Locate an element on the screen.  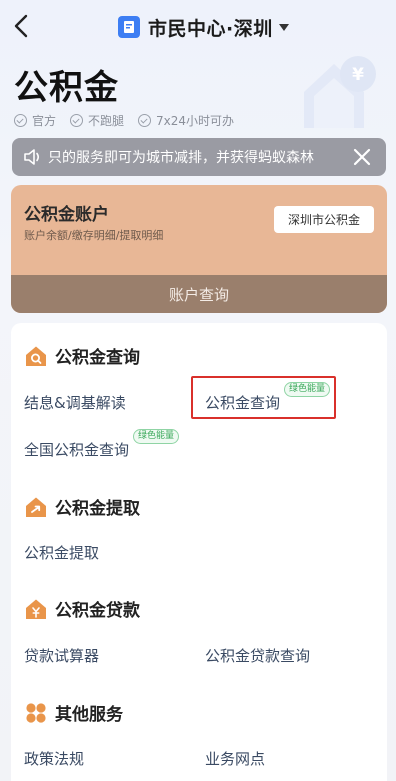
tag-no-visit: 不跑腿 is located at coordinates (97, 120).